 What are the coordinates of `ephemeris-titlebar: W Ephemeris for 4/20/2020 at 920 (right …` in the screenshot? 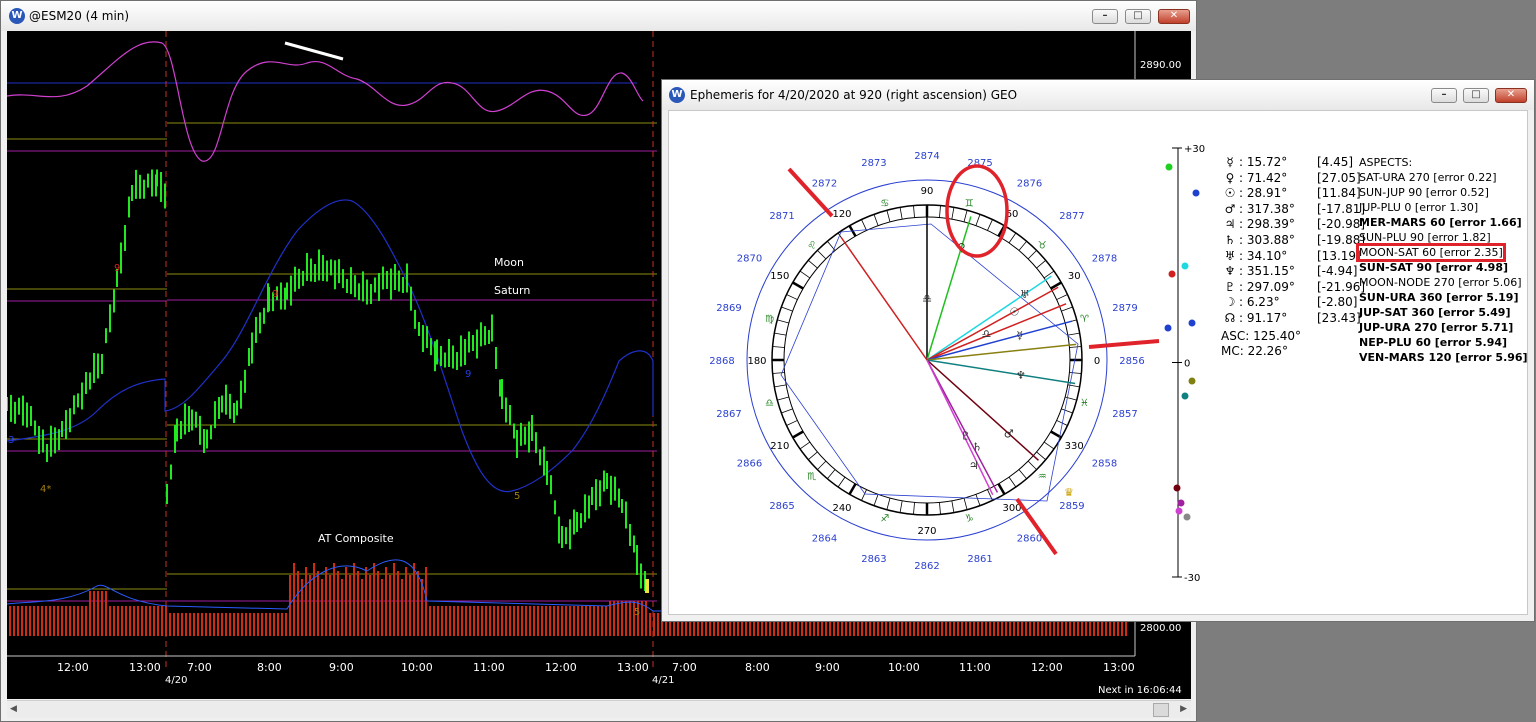 It's located at (1098, 95).